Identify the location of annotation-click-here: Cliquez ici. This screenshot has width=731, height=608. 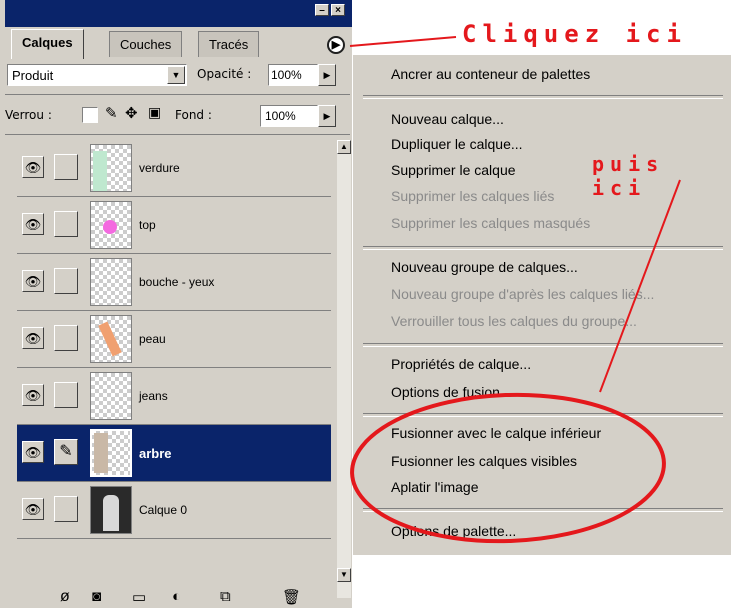
(574, 34).